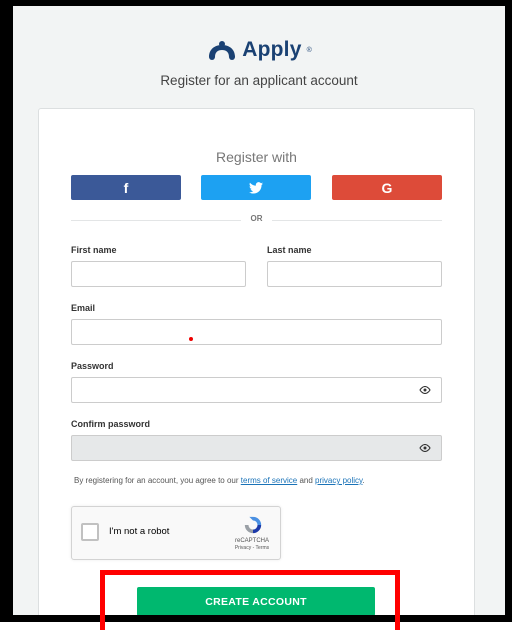 The image size is (512, 630). Describe the element at coordinates (90, 532) in the screenshot. I see `recaptcha-checkbox` at that location.